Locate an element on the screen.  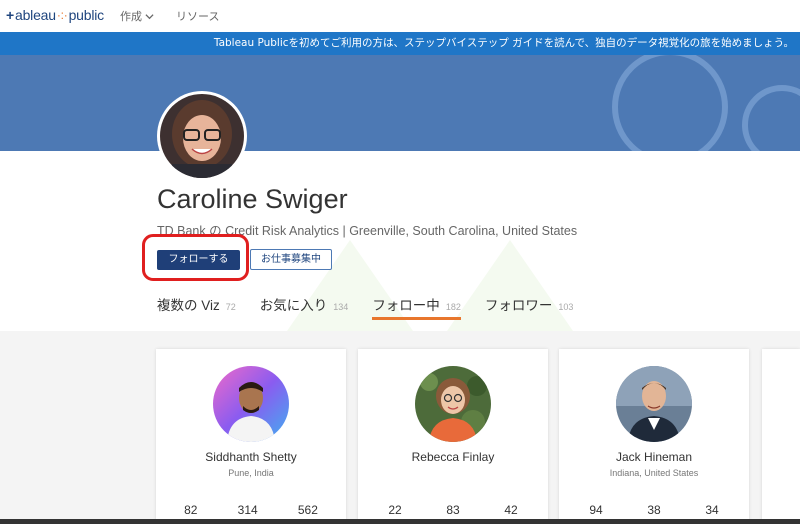
stat-value: 42 is located at coordinates (511, 510).